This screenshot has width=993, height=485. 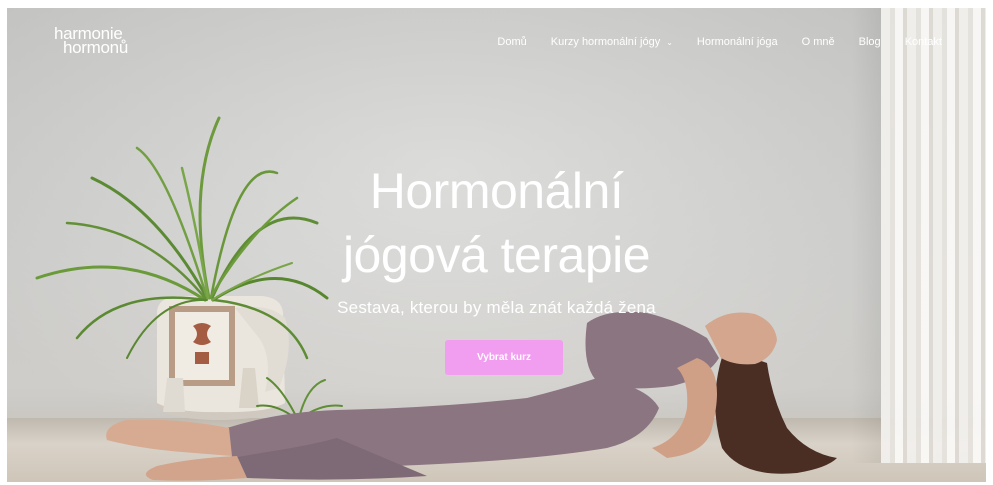 What do you see at coordinates (605, 42) in the screenshot?
I see `nav-label: Kurzy hormonální jógy` at bounding box center [605, 42].